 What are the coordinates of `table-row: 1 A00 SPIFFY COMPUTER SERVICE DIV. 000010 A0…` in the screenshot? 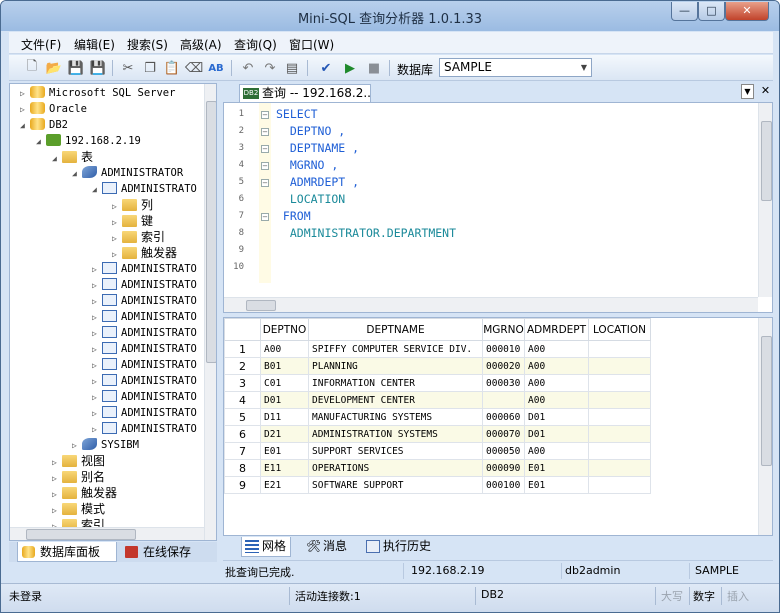 It's located at (437, 349).